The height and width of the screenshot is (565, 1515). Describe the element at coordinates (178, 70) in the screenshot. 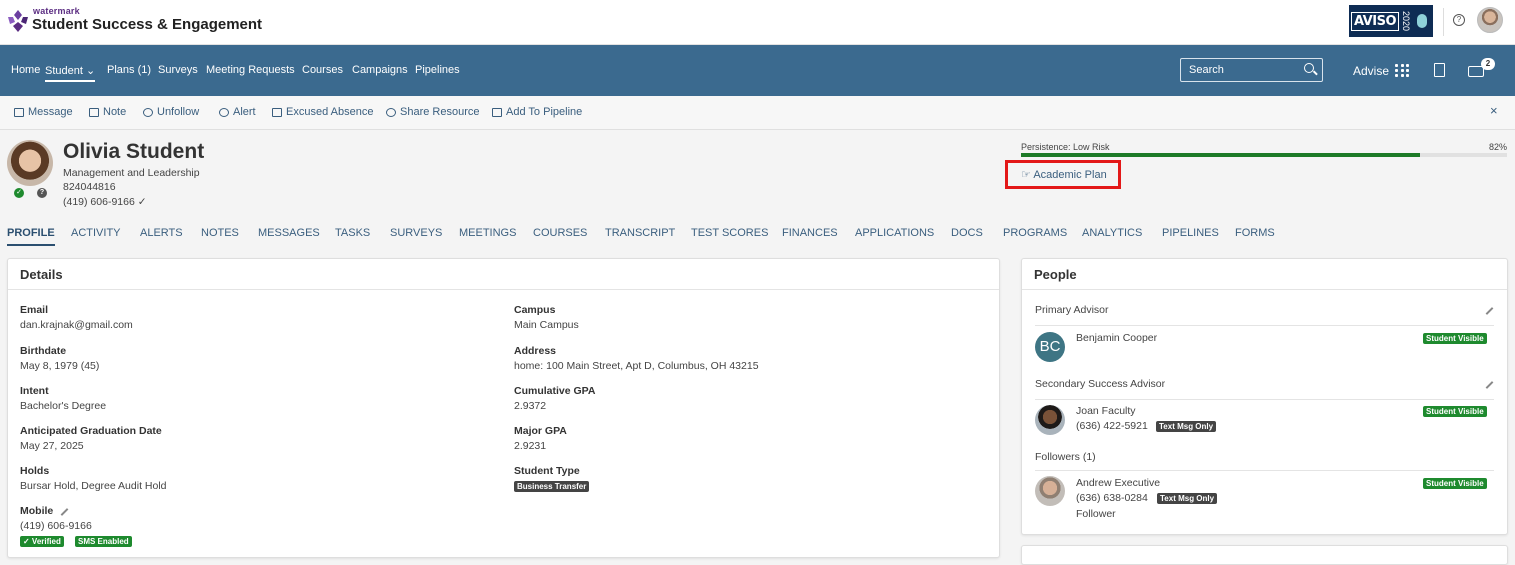

I see `nav-surveys: Surveys` at that location.